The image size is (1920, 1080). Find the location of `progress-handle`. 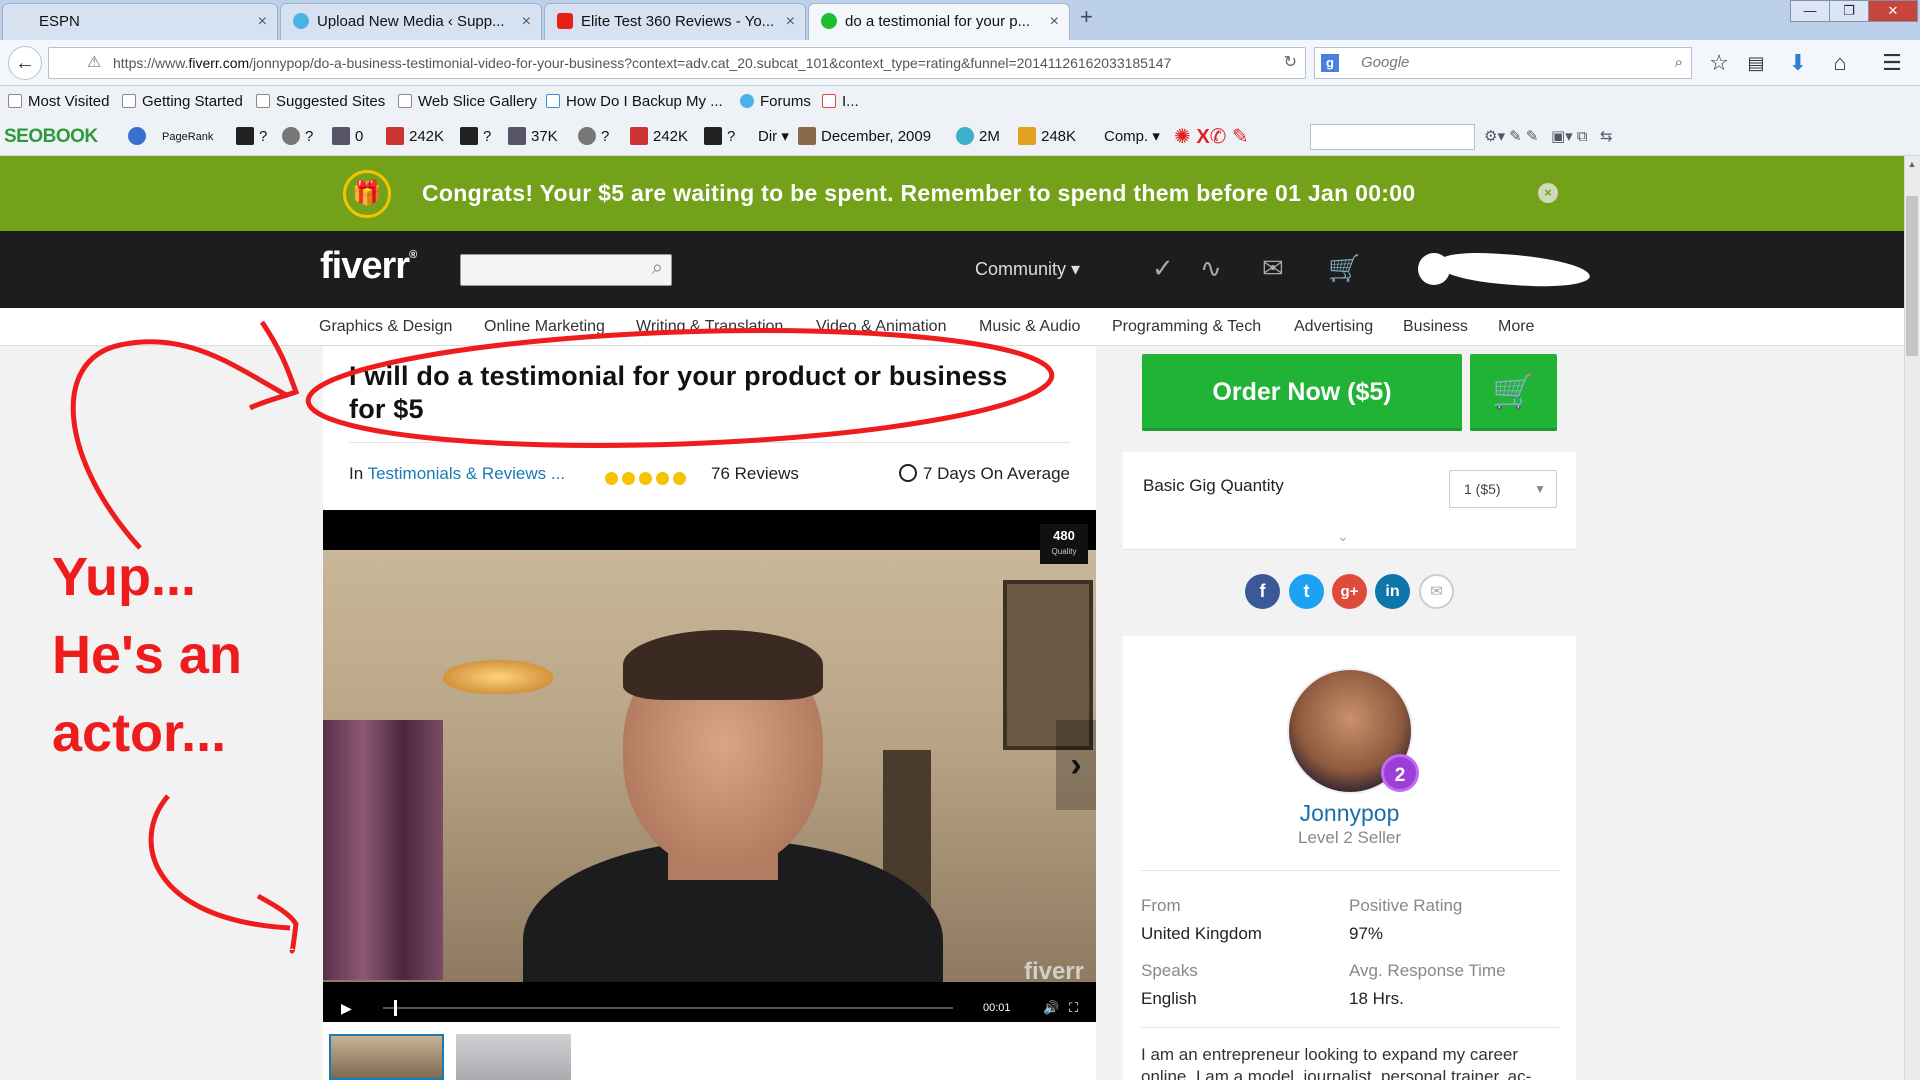

progress-handle is located at coordinates (396, 1008).